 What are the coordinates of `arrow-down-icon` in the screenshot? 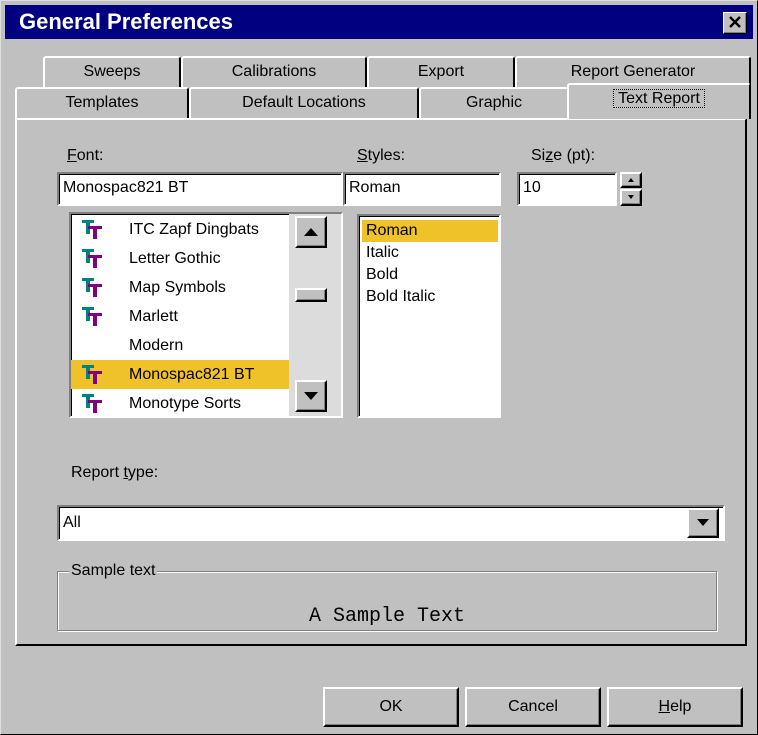 It's located at (311, 396).